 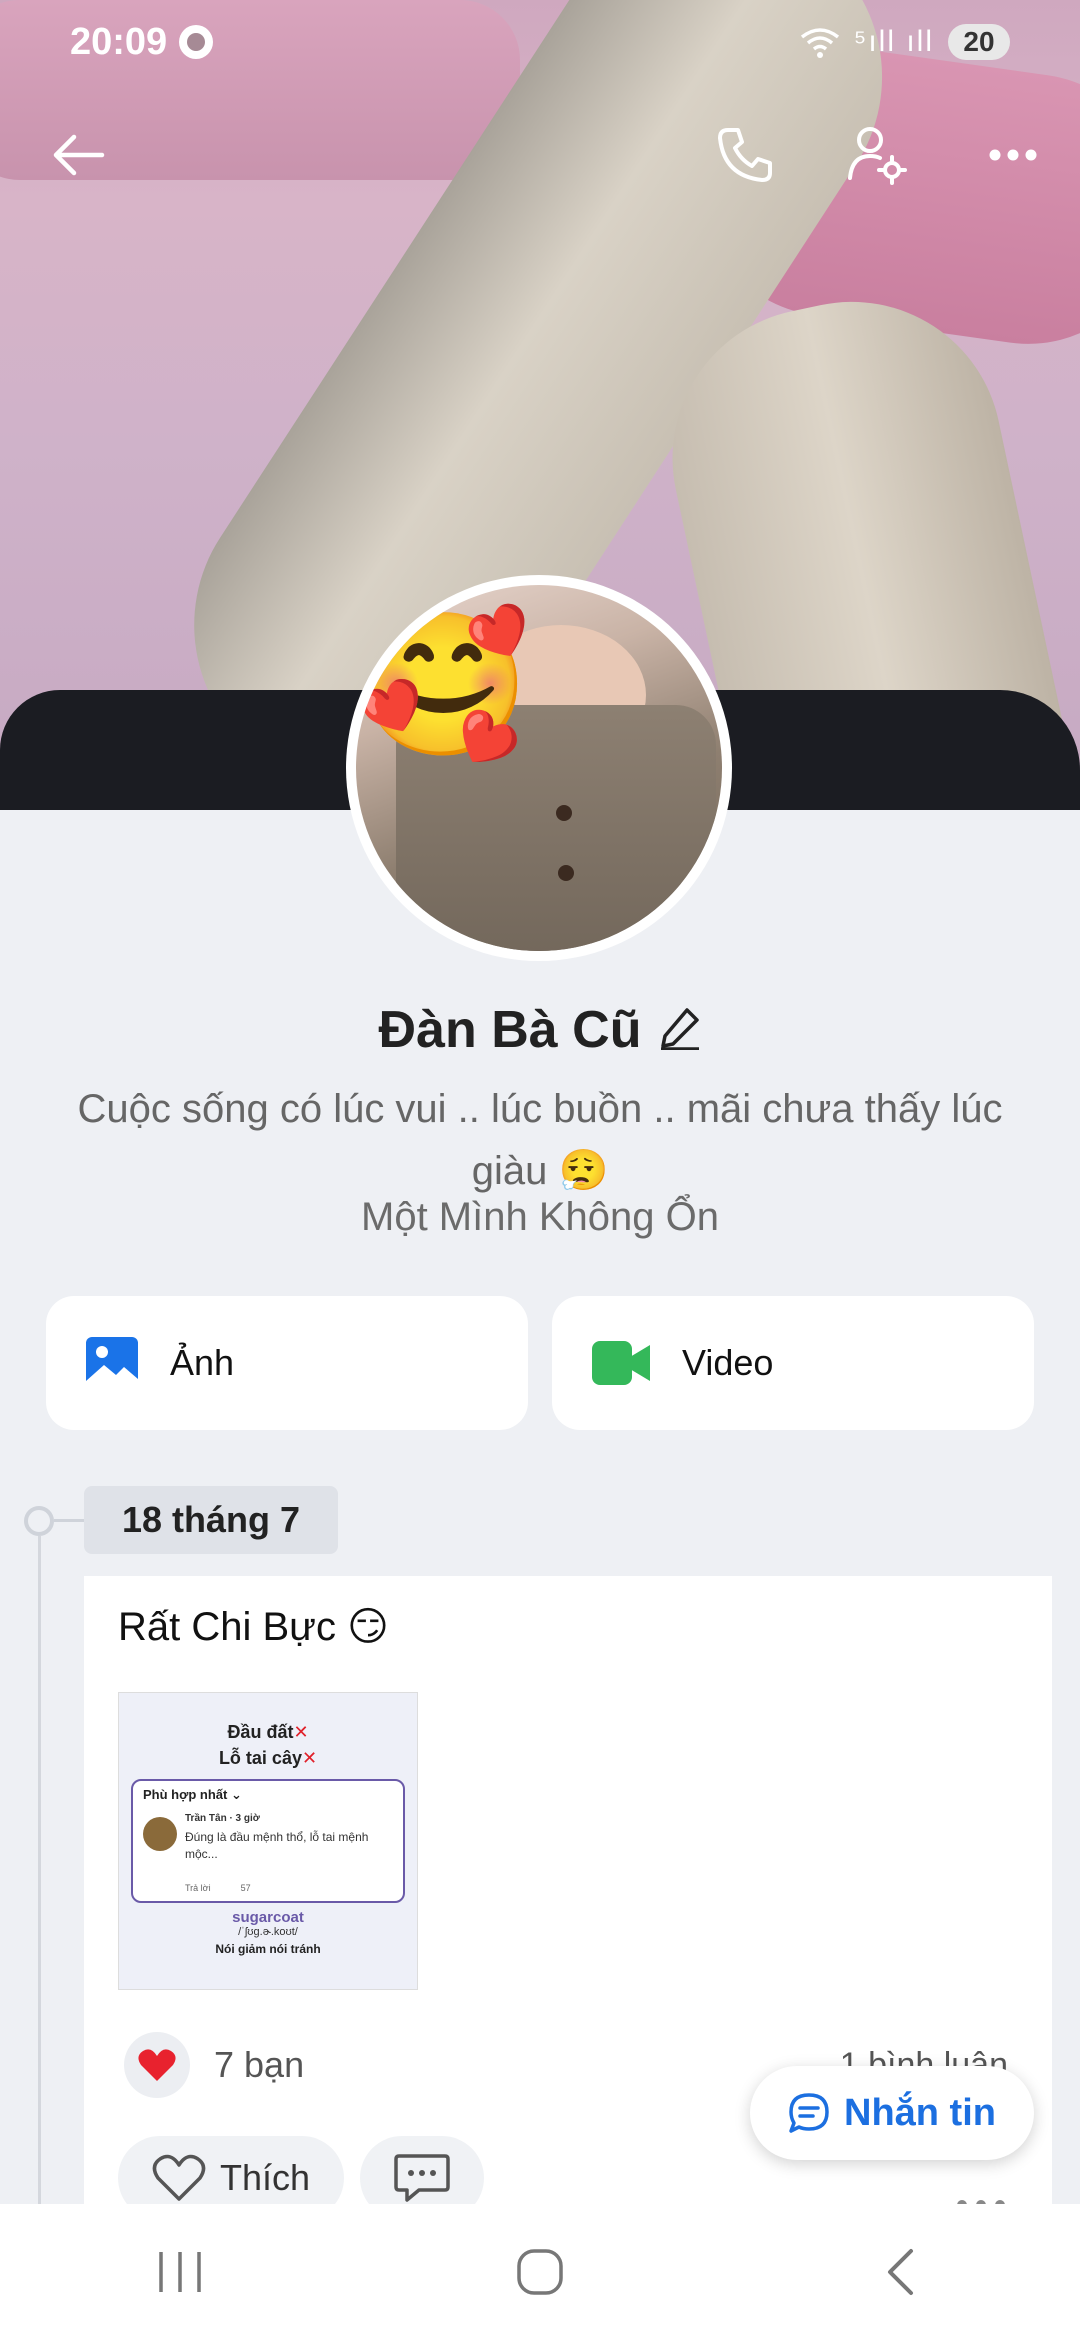 What do you see at coordinates (119, 41) in the screenshot?
I see `status-time: 20:09` at bounding box center [119, 41].